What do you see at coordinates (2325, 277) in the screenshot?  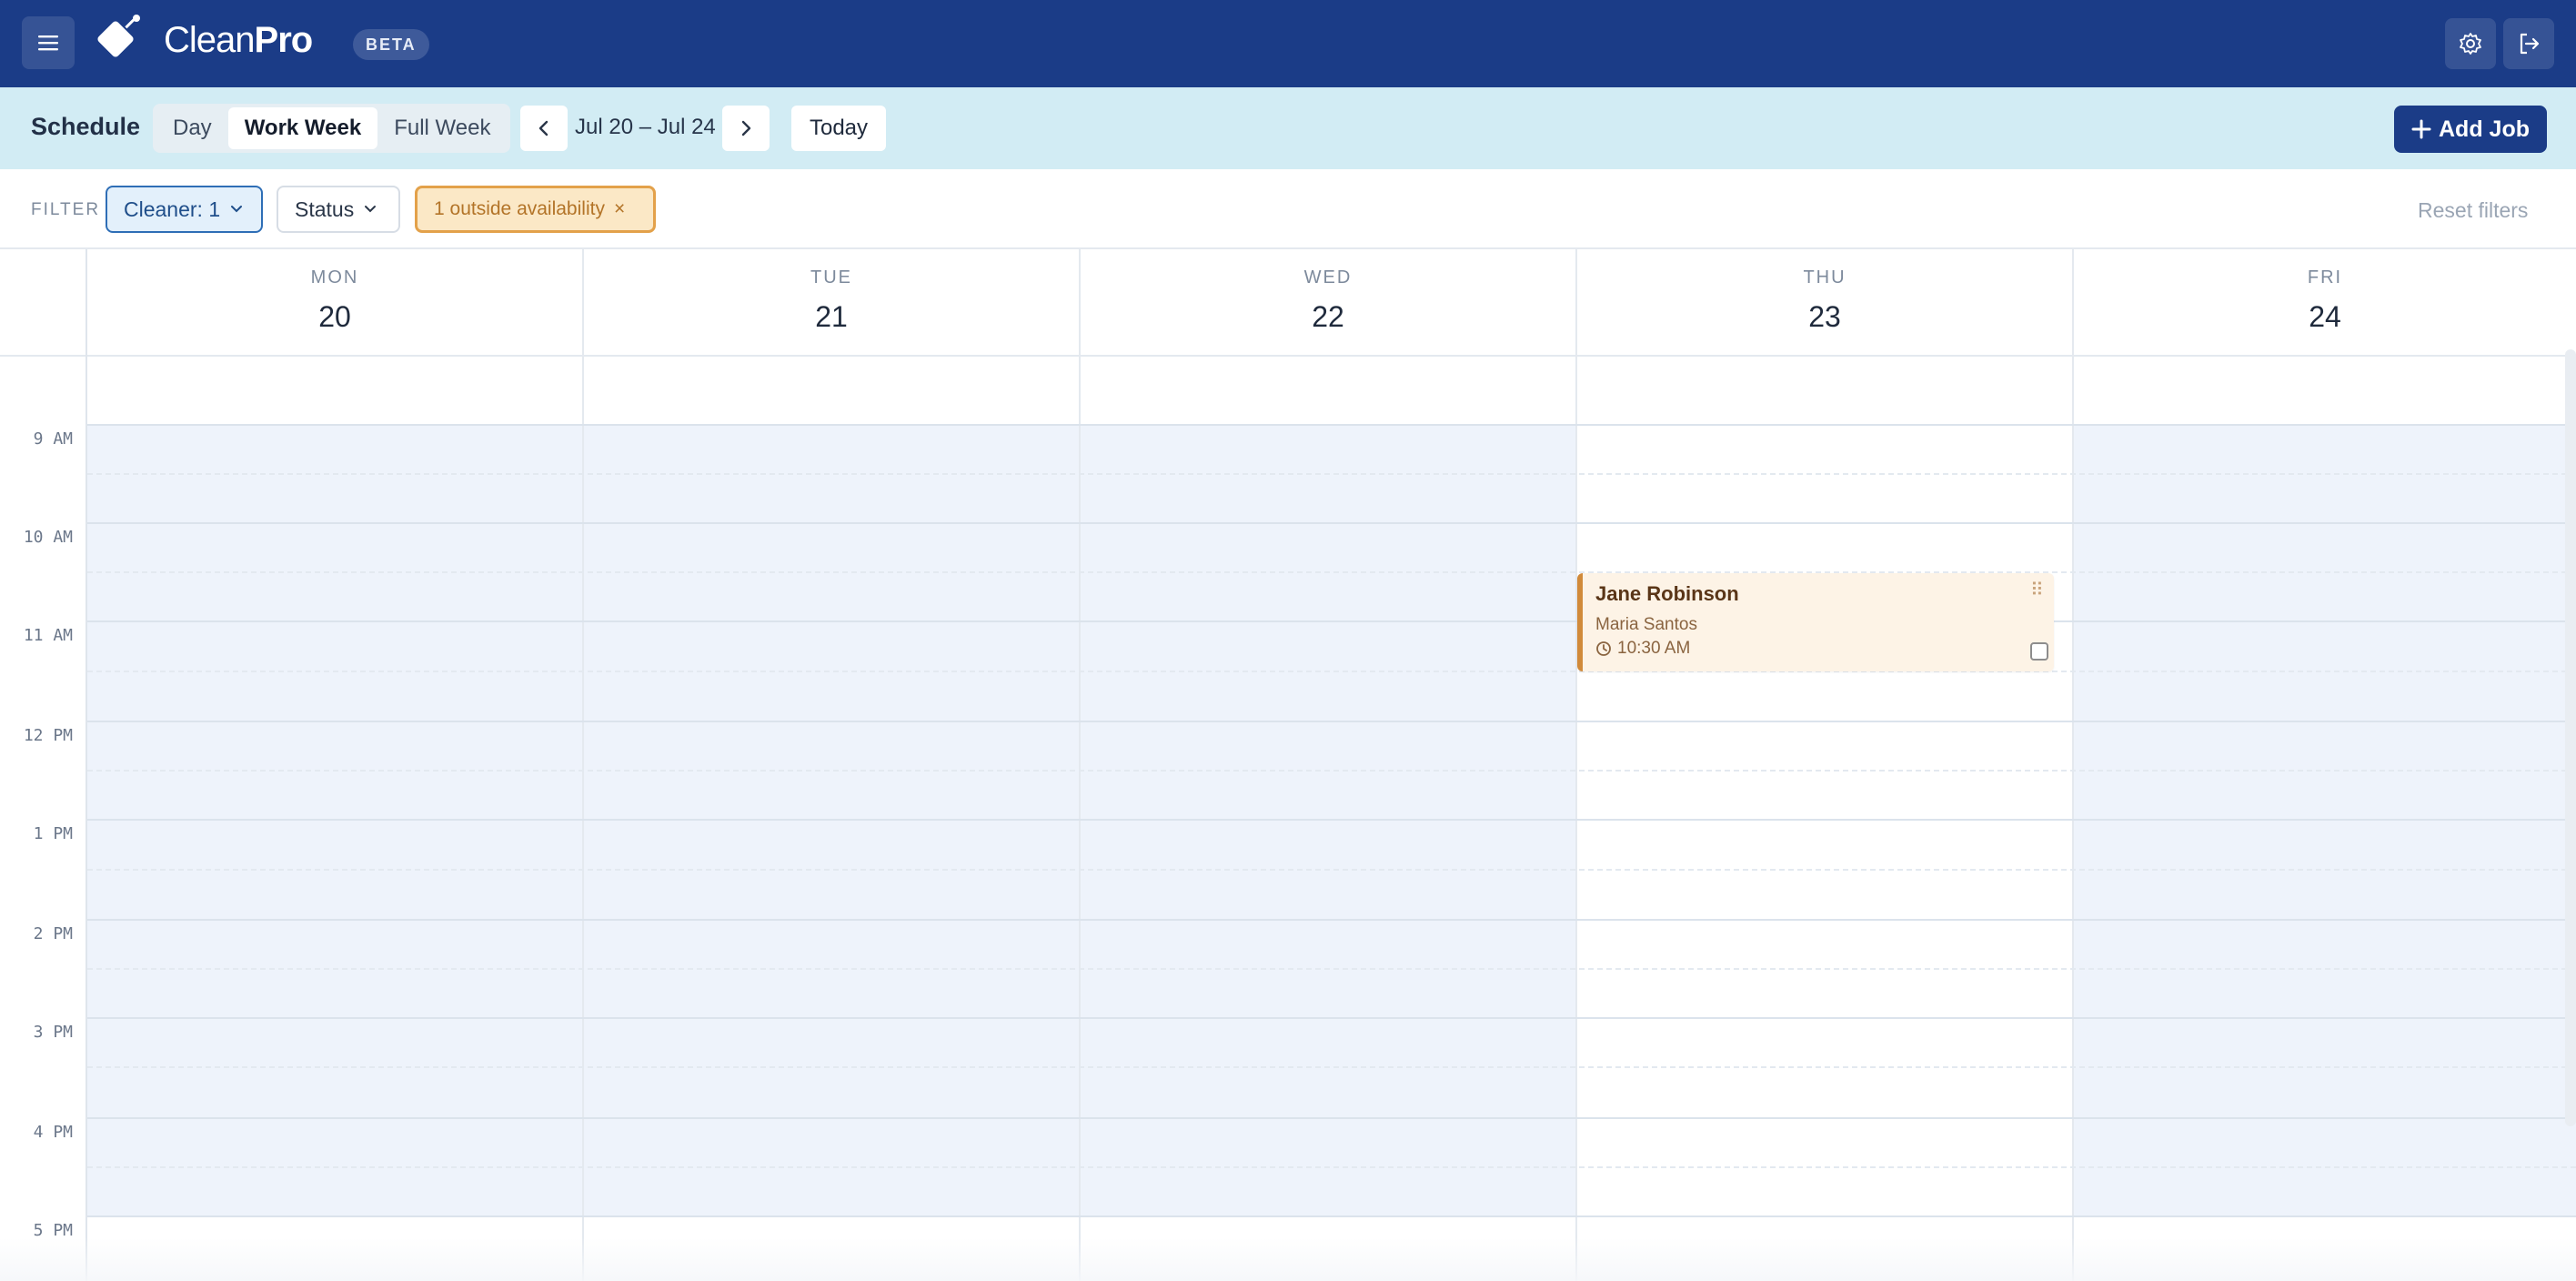 I see `day-name: FRI` at bounding box center [2325, 277].